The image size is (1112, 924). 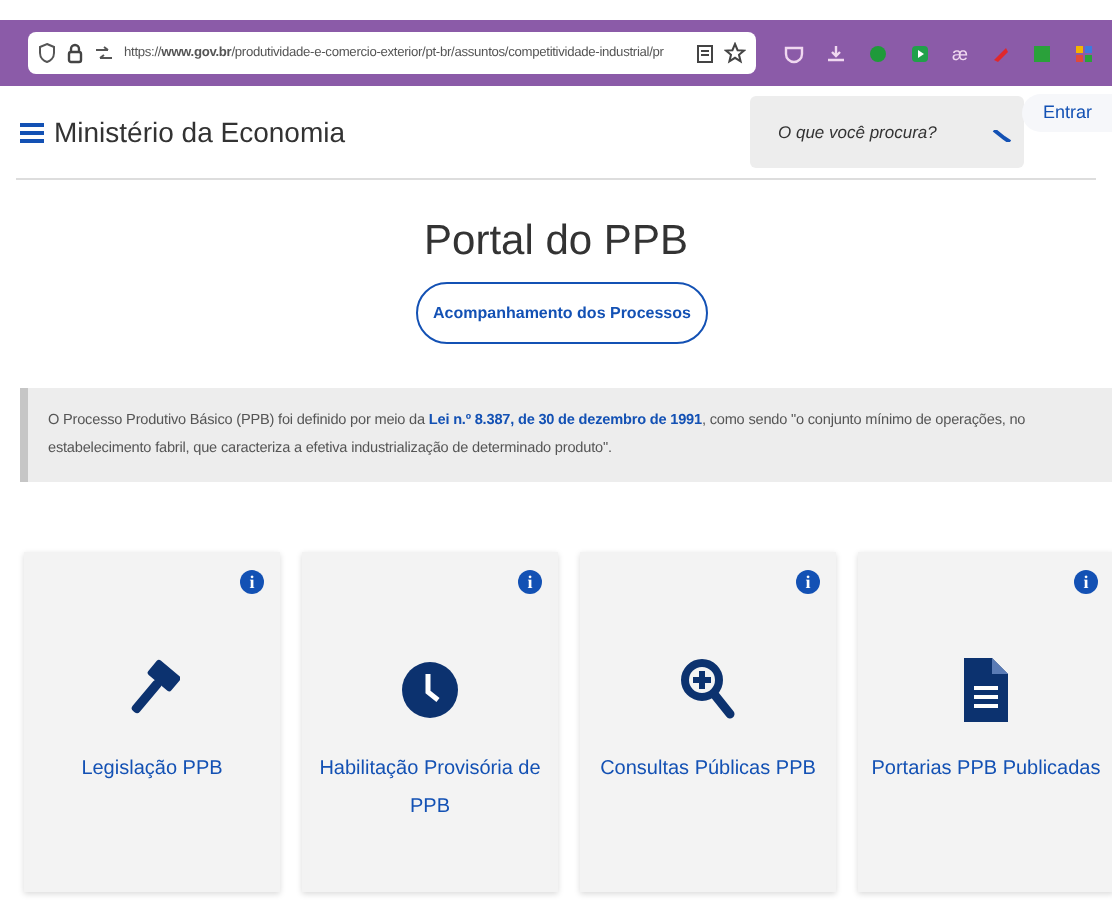 What do you see at coordinates (986, 690) in the screenshot?
I see `document-icon` at bounding box center [986, 690].